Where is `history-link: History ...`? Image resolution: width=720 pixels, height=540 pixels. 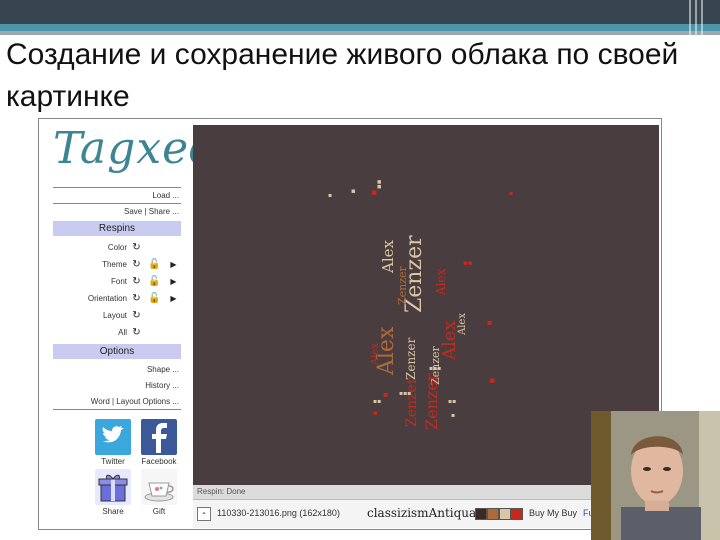
history-link: History ... is located at coordinates (162, 385).